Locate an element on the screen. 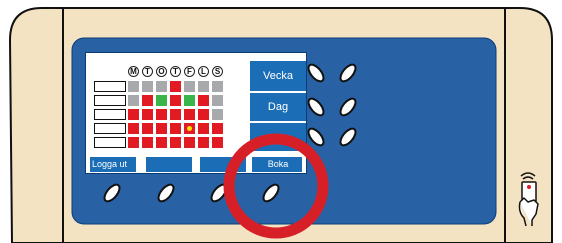 Image resolution: width=562 pixels, height=243 pixels. day-button: Dag is located at coordinates (278, 107).